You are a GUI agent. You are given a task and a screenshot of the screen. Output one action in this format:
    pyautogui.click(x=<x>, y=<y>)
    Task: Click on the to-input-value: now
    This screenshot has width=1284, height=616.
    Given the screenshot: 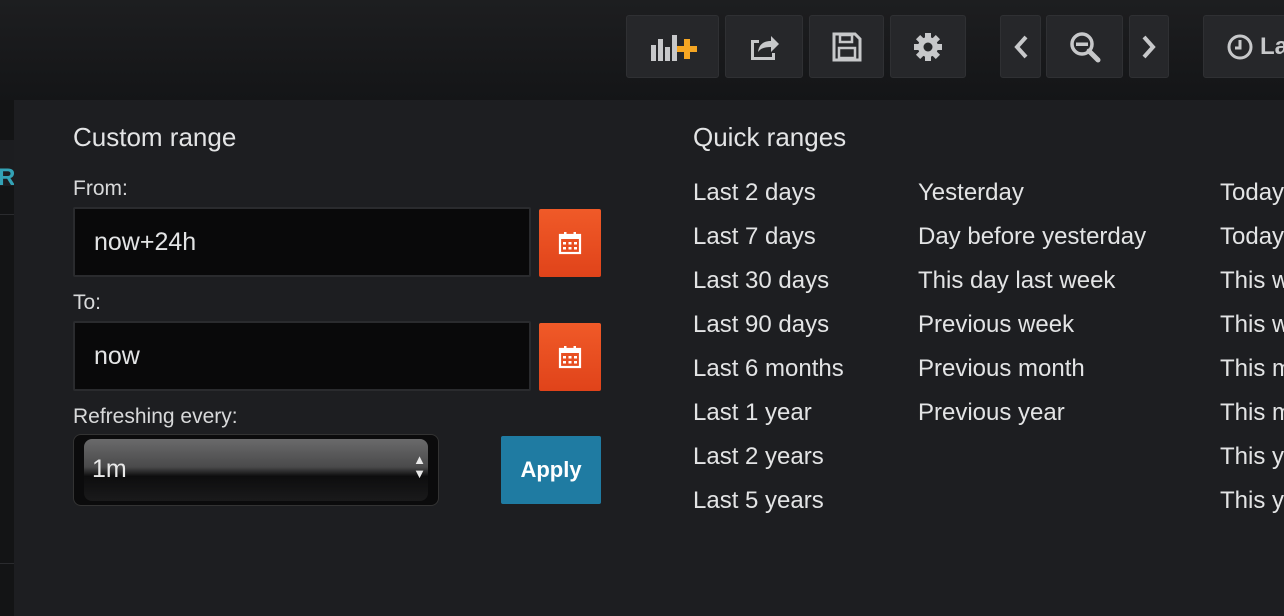 What is the action you would take?
    pyautogui.click(x=117, y=355)
    